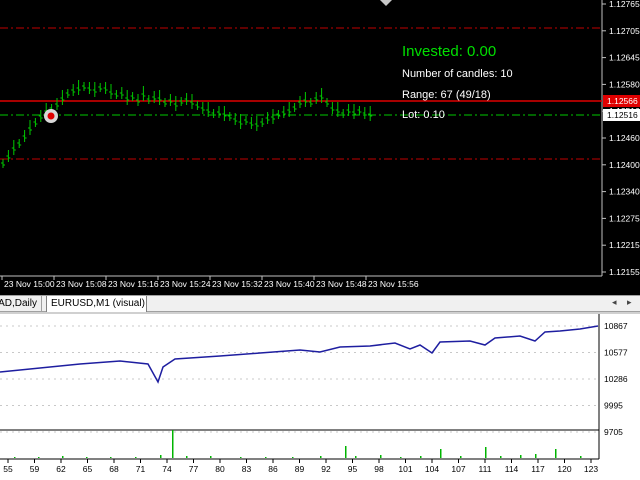 This screenshot has width=640, height=480. Describe the element at coordinates (320, 304) in the screenshot. I see `chart-tabs-bar: AD,Daily EURUSD,M1 (visual) ◂ ▸` at that location.